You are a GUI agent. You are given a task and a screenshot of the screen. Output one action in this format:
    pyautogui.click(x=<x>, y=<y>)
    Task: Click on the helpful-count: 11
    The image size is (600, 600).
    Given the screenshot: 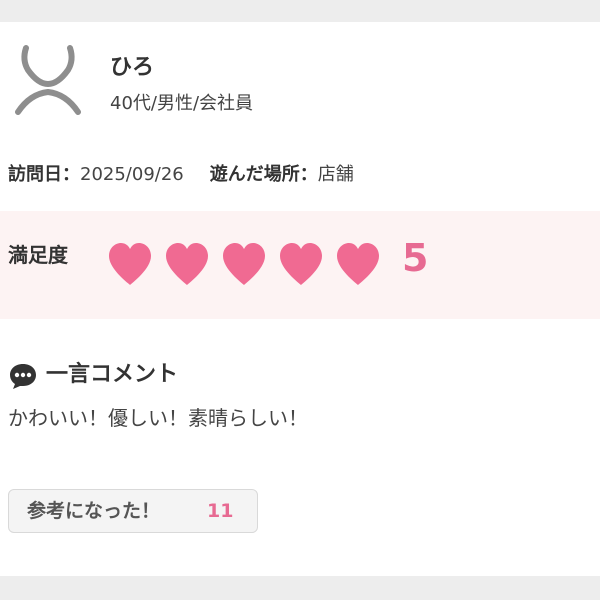 What is the action you would take?
    pyautogui.click(x=220, y=511)
    